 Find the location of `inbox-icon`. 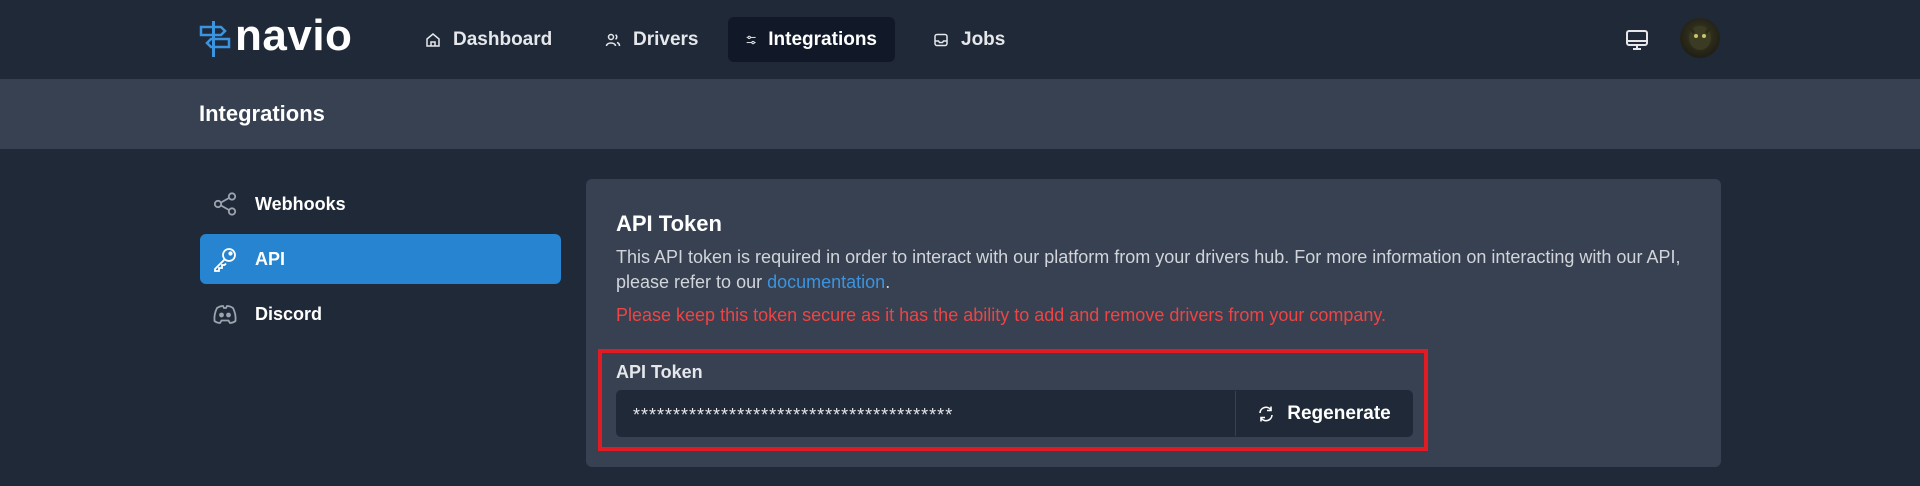

inbox-icon is located at coordinates (941, 39).